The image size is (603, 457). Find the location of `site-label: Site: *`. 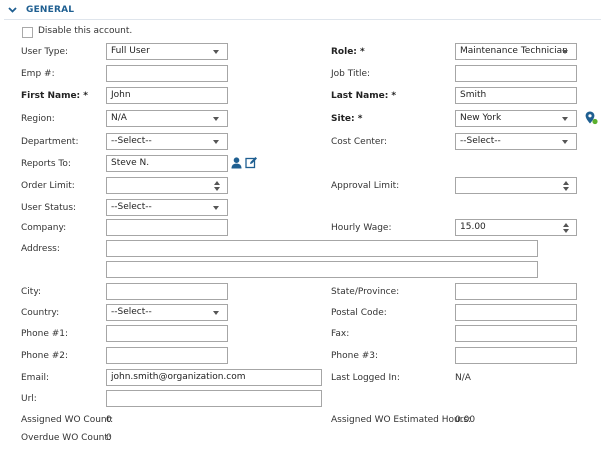

site-label: Site: * is located at coordinates (347, 119).